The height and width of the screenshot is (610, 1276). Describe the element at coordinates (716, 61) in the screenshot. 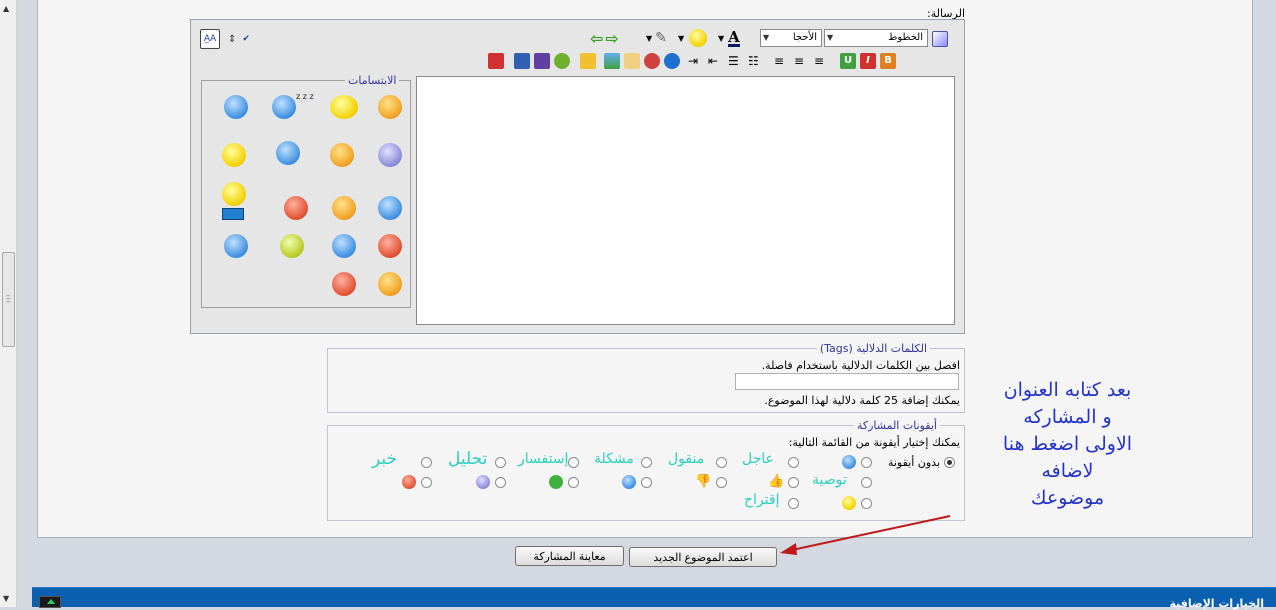

I see `outdent-icon: ⇤` at that location.